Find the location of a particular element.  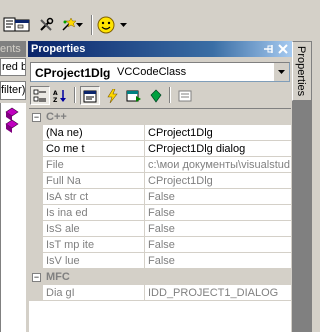

property-pages-icon is located at coordinates (185, 95).